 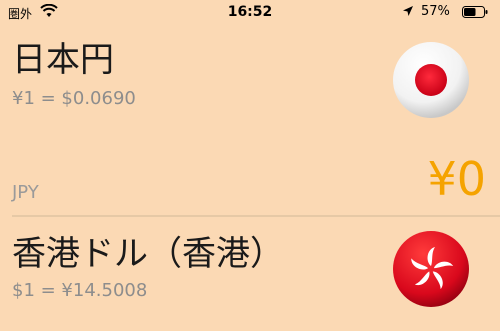 What do you see at coordinates (80, 290) in the screenshot?
I see `exchange-rate: $1 = ¥14.5008` at bounding box center [80, 290].